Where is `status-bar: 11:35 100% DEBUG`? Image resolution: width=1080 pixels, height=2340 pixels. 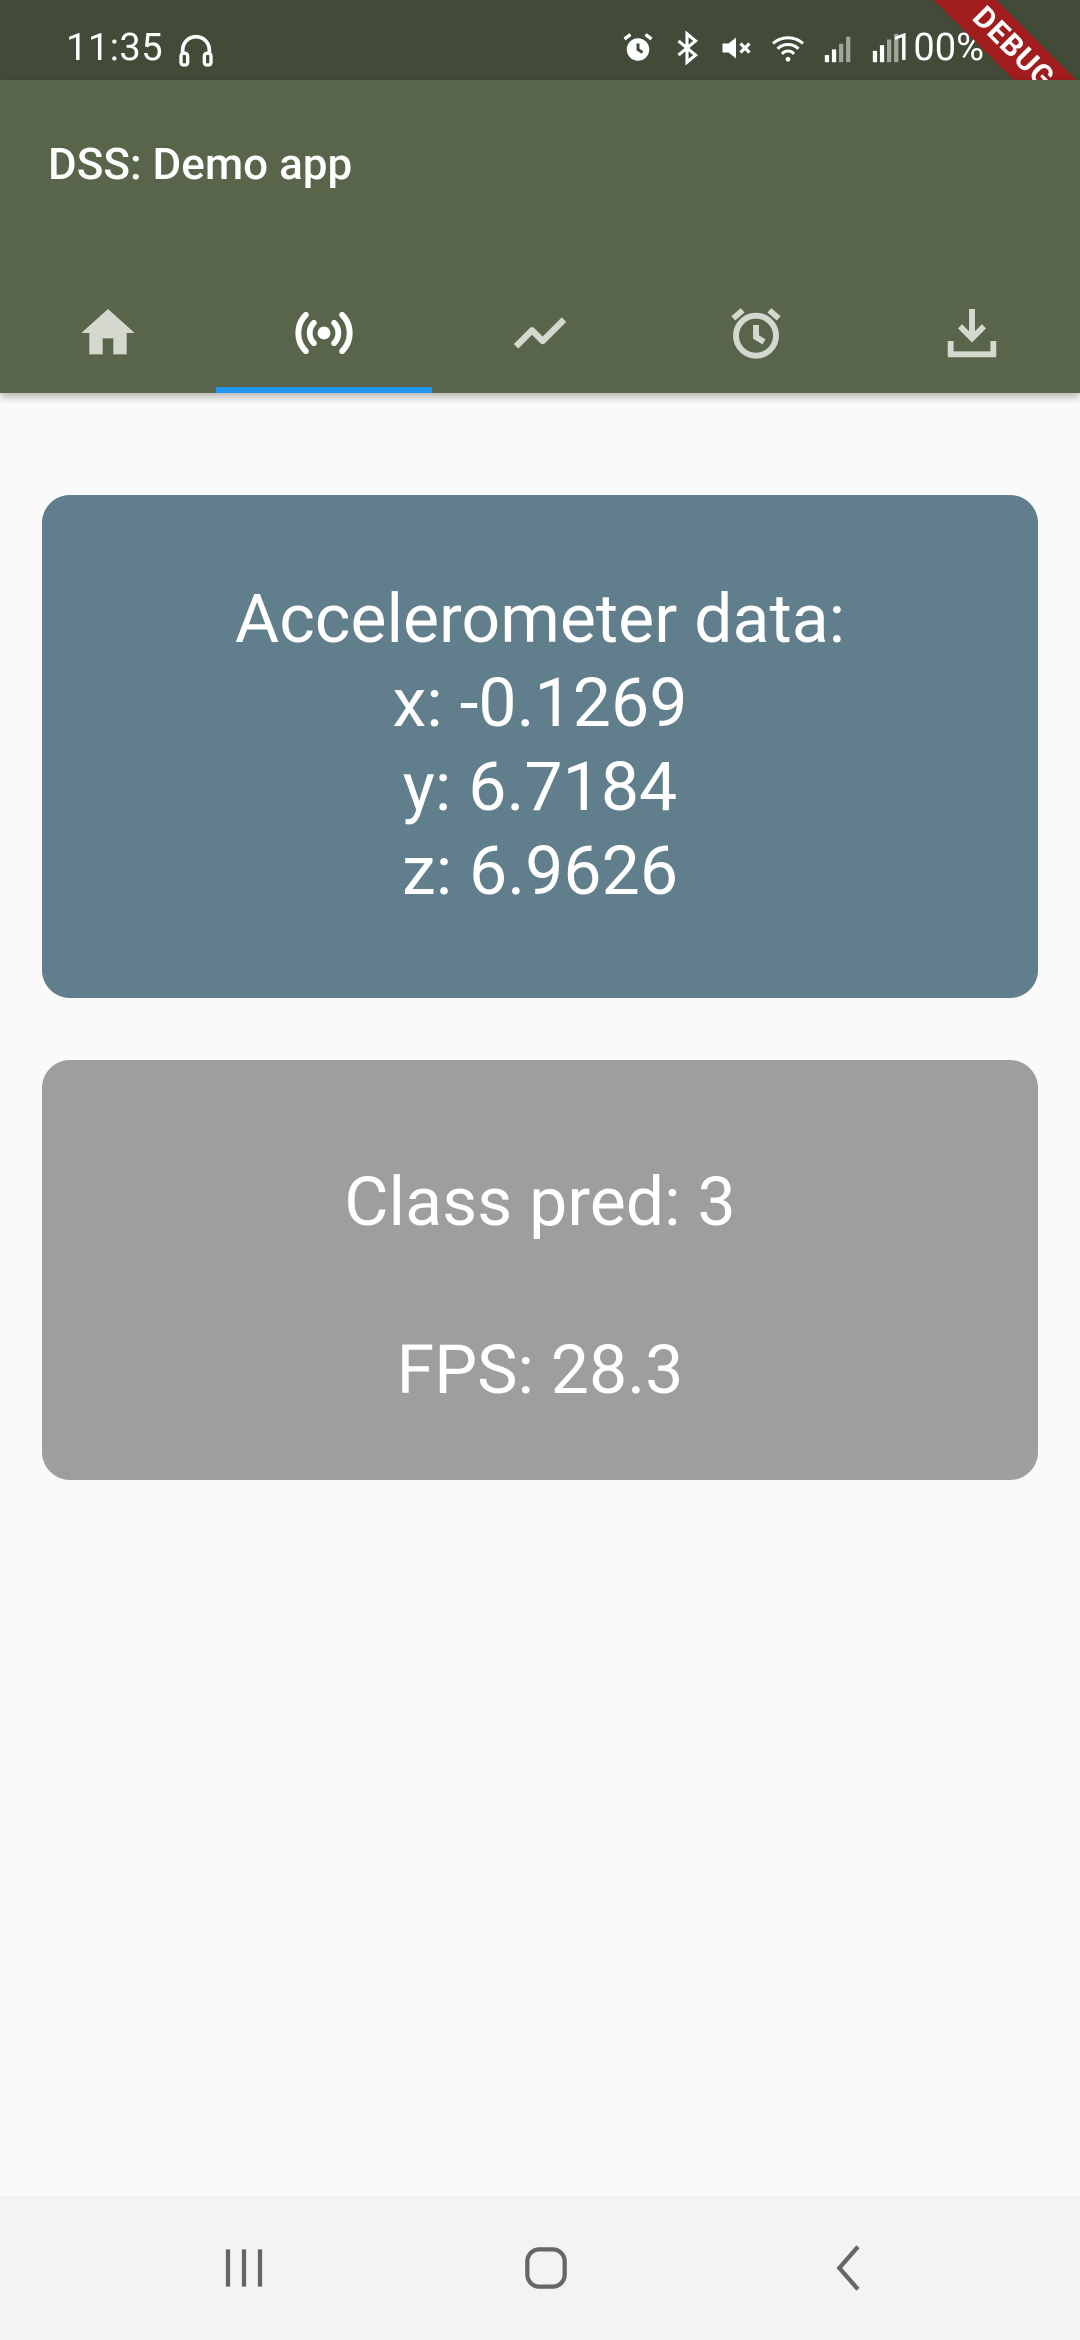 status-bar: 11:35 100% DEBUG is located at coordinates (540, 76).